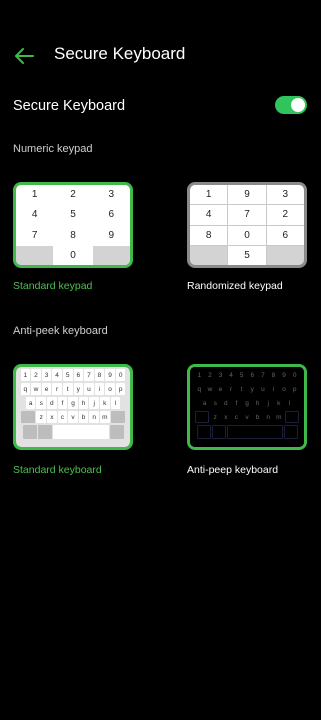  What do you see at coordinates (210, 389) in the screenshot?
I see `keyboard-key: w` at bounding box center [210, 389].